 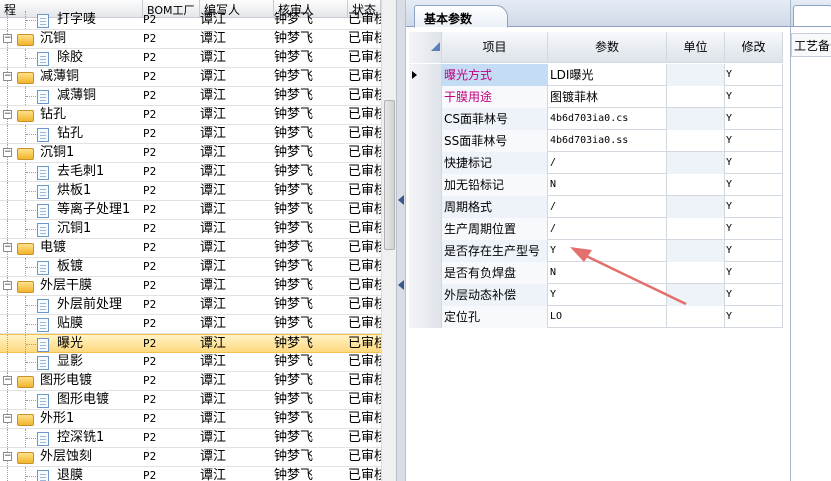 What do you see at coordinates (607, 75) in the screenshot?
I see `param-value-cell: LDI曝光` at bounding box center [607, 75].